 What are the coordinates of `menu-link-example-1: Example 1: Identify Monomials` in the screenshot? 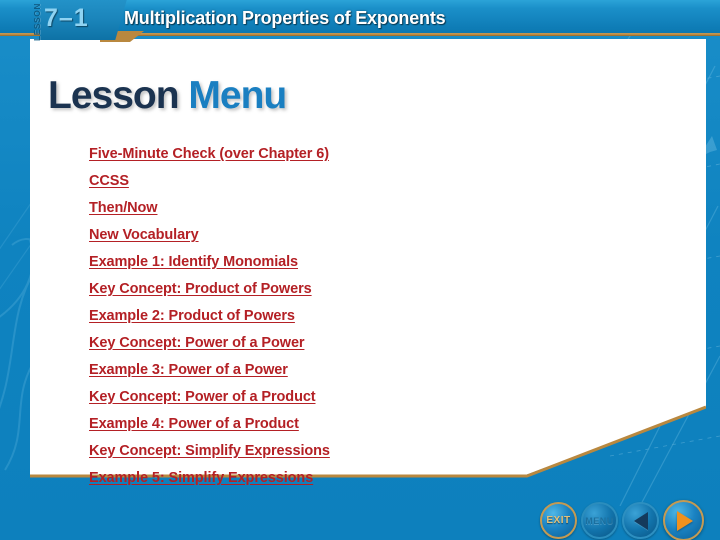 It's located at (209, 262).